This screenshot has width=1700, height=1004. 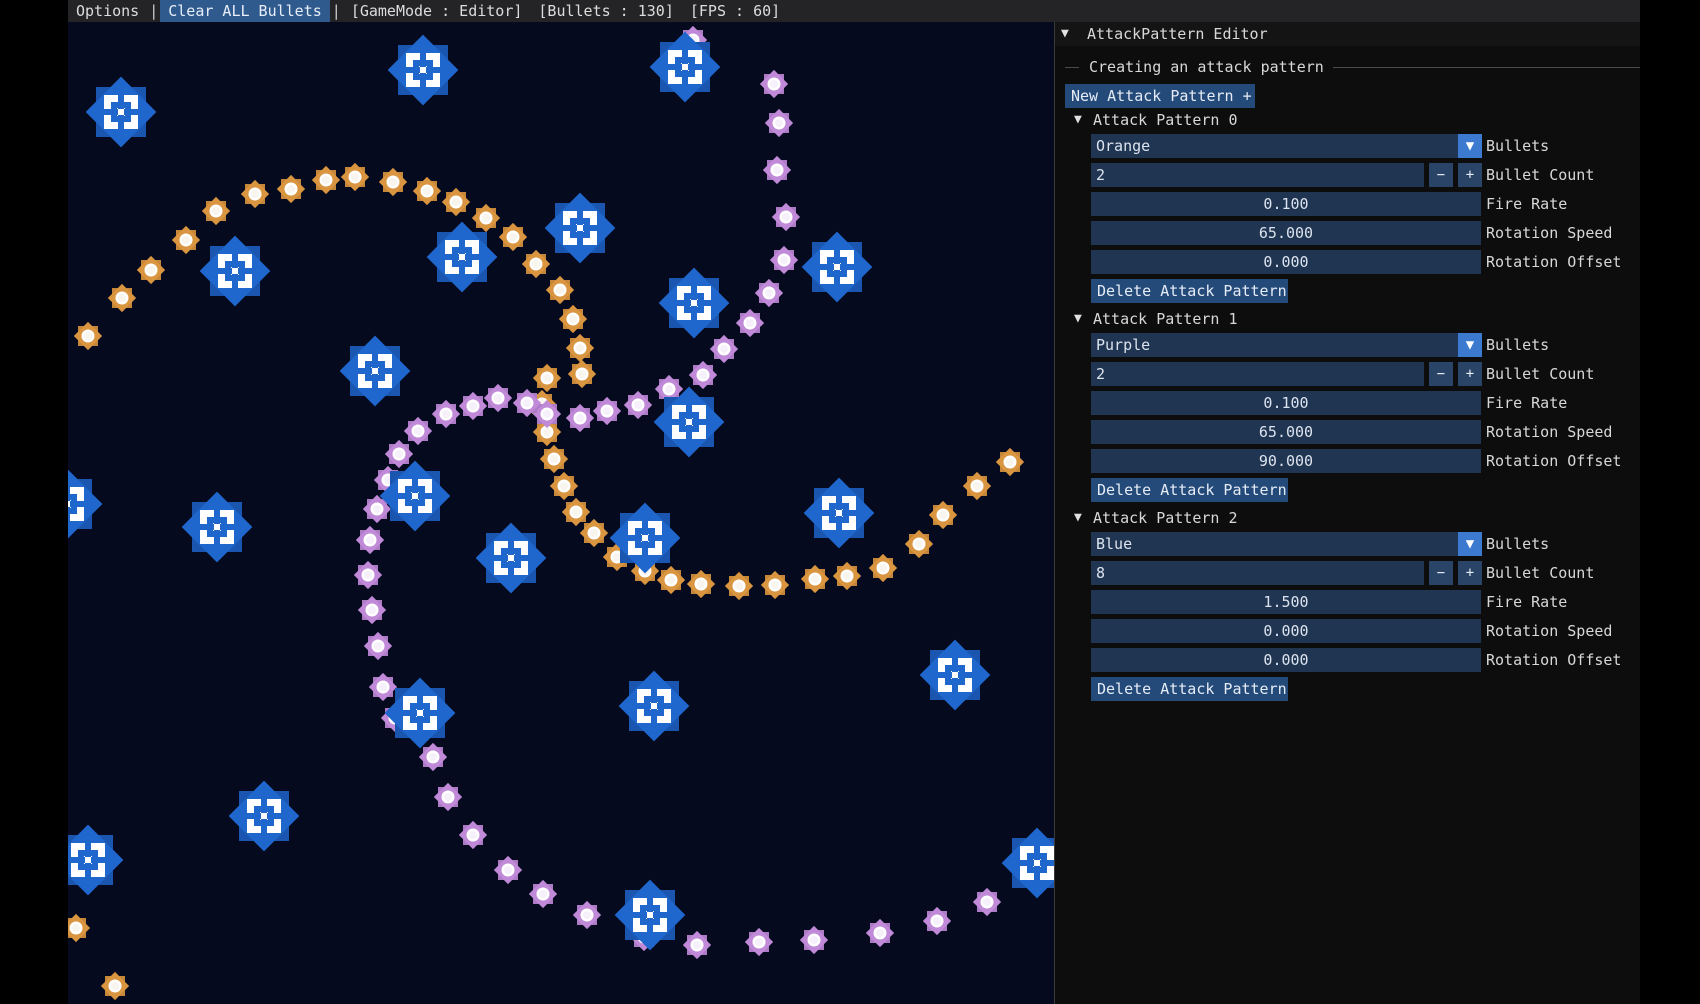 I want to click on rotation-offset-slider: 90.000, so click(x=1286, y=461).